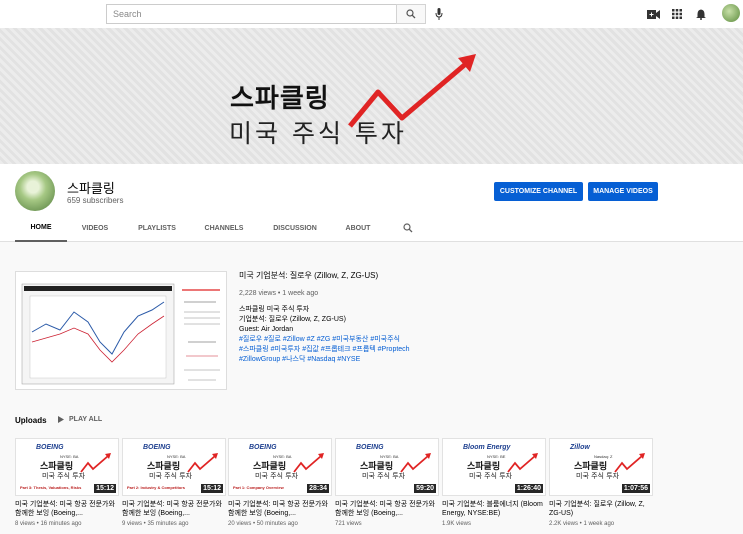 The image size is (743, 534). What do you see at coordinates (439, 360) in the screenshot?
I see `hashtag-line: #ZillowGroup #나스닥 #Nasdaq #NYSE` at bounding box center [439, 360].